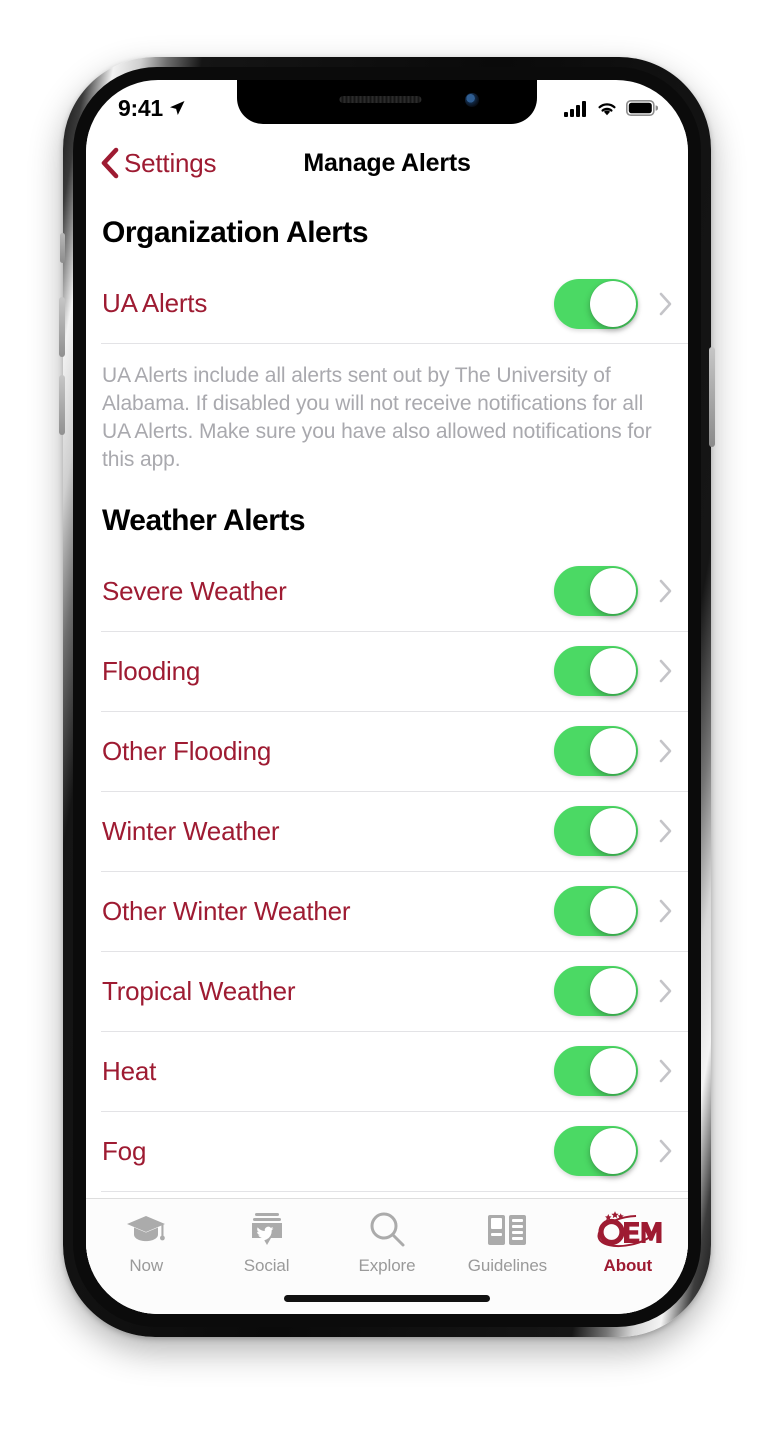 Image resolution: width=768 pixels, height=1442 pixels. I want to click on status-bar-right, so click(611, 108).